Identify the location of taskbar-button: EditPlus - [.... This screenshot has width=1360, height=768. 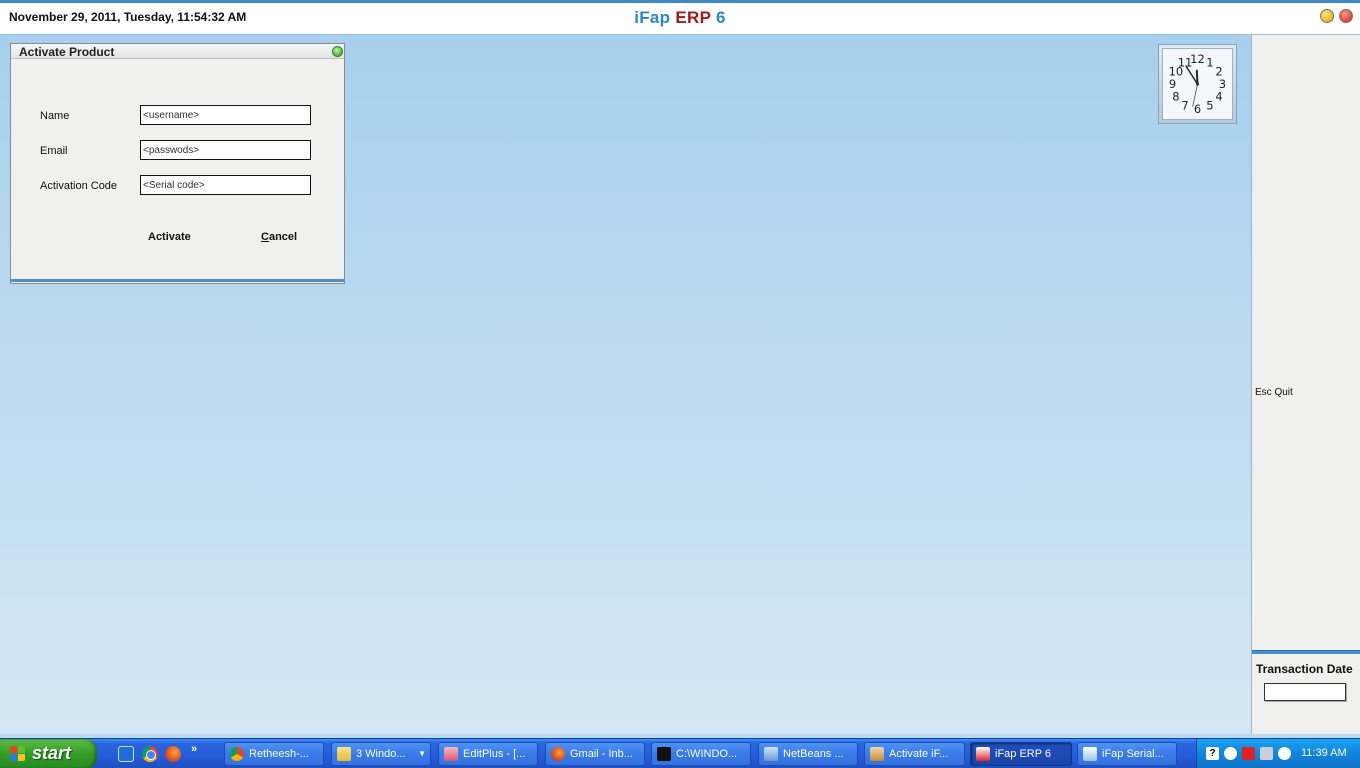
(488, 754).